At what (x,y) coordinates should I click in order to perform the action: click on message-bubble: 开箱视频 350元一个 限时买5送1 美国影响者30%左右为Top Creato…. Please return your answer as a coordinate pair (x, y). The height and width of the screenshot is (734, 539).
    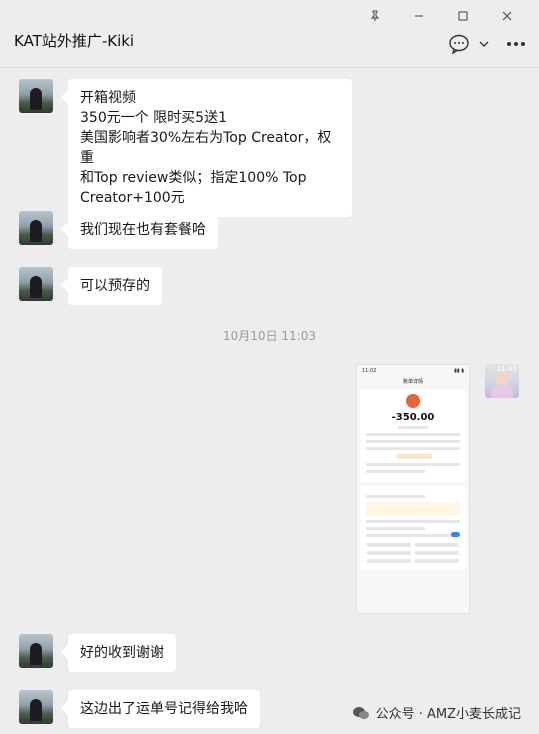
    Looking at the image, I should click on (210, 148).